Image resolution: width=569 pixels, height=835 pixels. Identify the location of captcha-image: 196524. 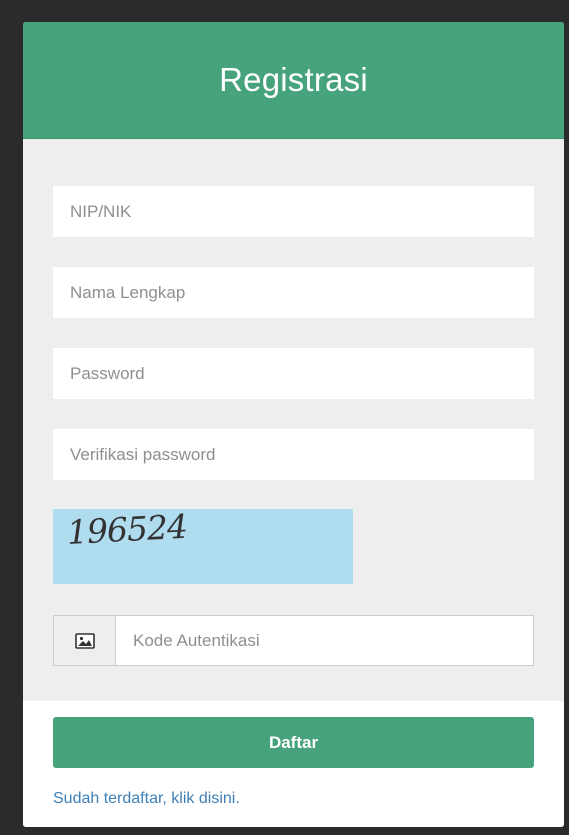
(203, 545).